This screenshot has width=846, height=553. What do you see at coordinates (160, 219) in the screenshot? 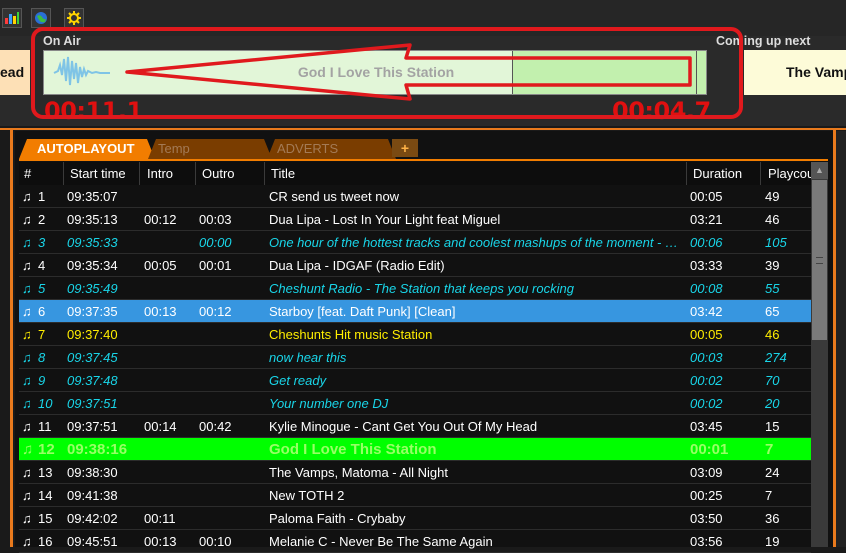
I see `row-intro: 00:12` at bounding box center [160, 219].